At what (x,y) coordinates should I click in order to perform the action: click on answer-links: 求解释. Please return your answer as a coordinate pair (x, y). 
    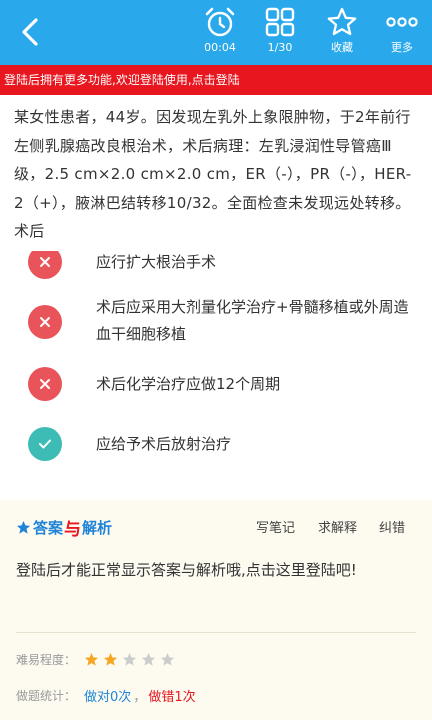
    Looking at the image, I should click on (337, 527).